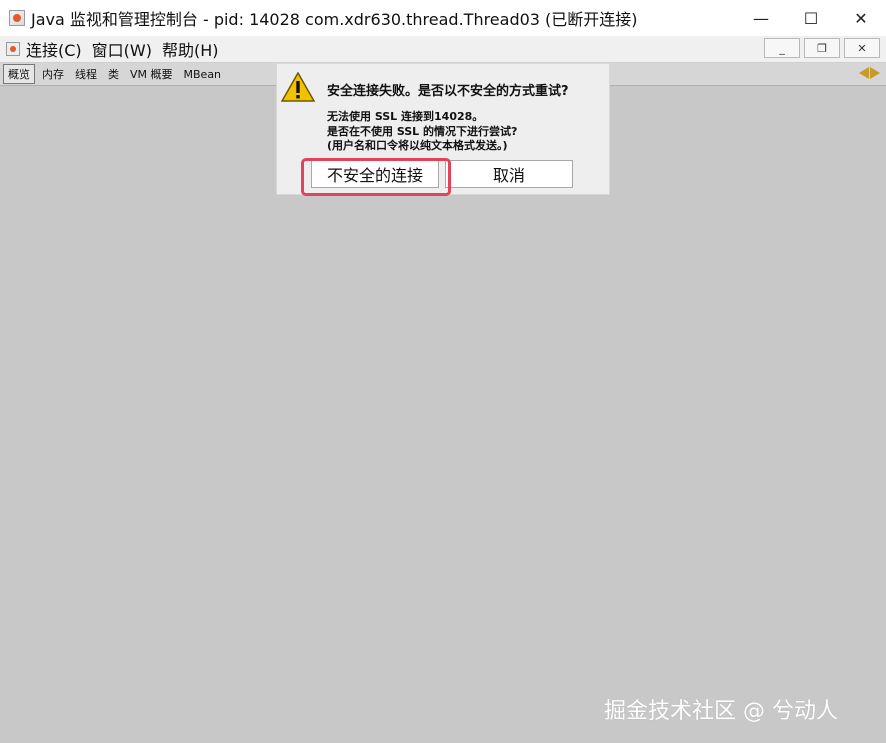  What do you see at coordinates (509, 174) in the screenshot?
I see `cancel-button: 取消` at bounding box center [509, 174].